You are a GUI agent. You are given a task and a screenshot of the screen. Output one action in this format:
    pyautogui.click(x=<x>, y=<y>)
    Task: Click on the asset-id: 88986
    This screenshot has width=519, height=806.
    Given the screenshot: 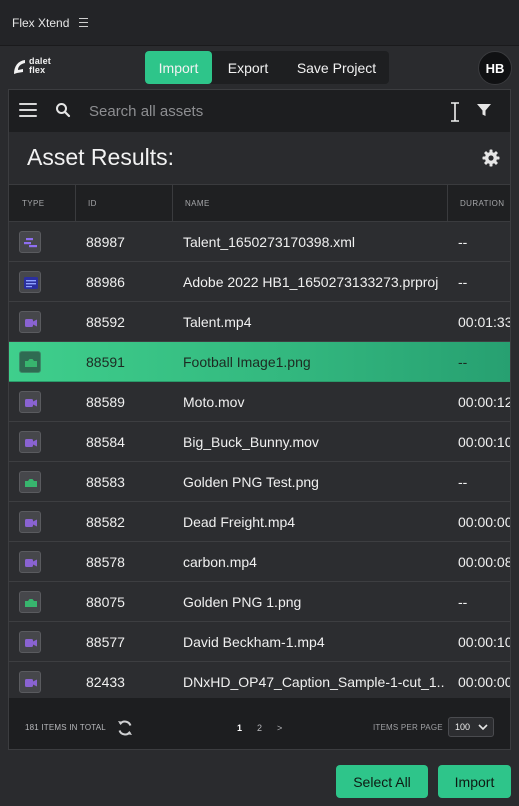 What is the action you would take?
    pyautogui.click(x=105, y=281)
    